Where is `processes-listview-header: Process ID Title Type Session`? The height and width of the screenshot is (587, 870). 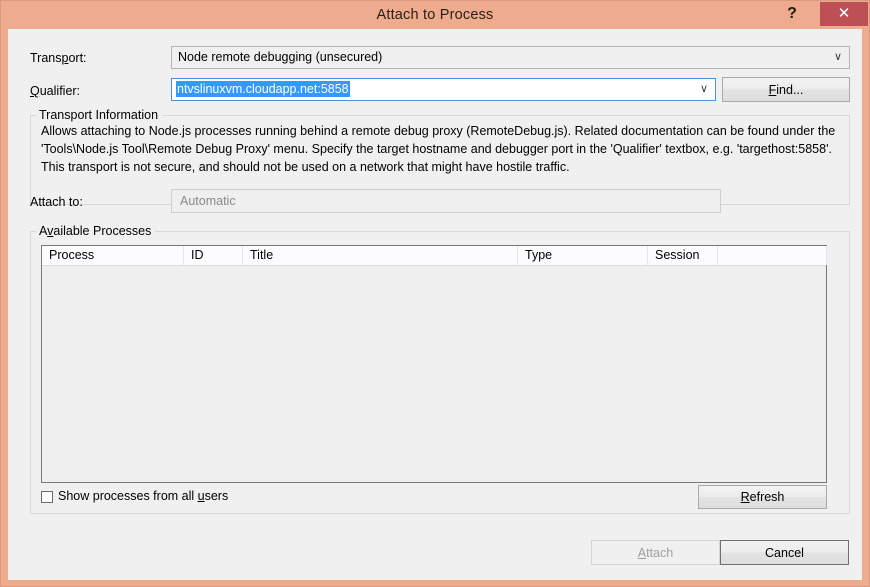 processes-listview-header: Process ID Title Type Session is located at coordinates (434, 256).